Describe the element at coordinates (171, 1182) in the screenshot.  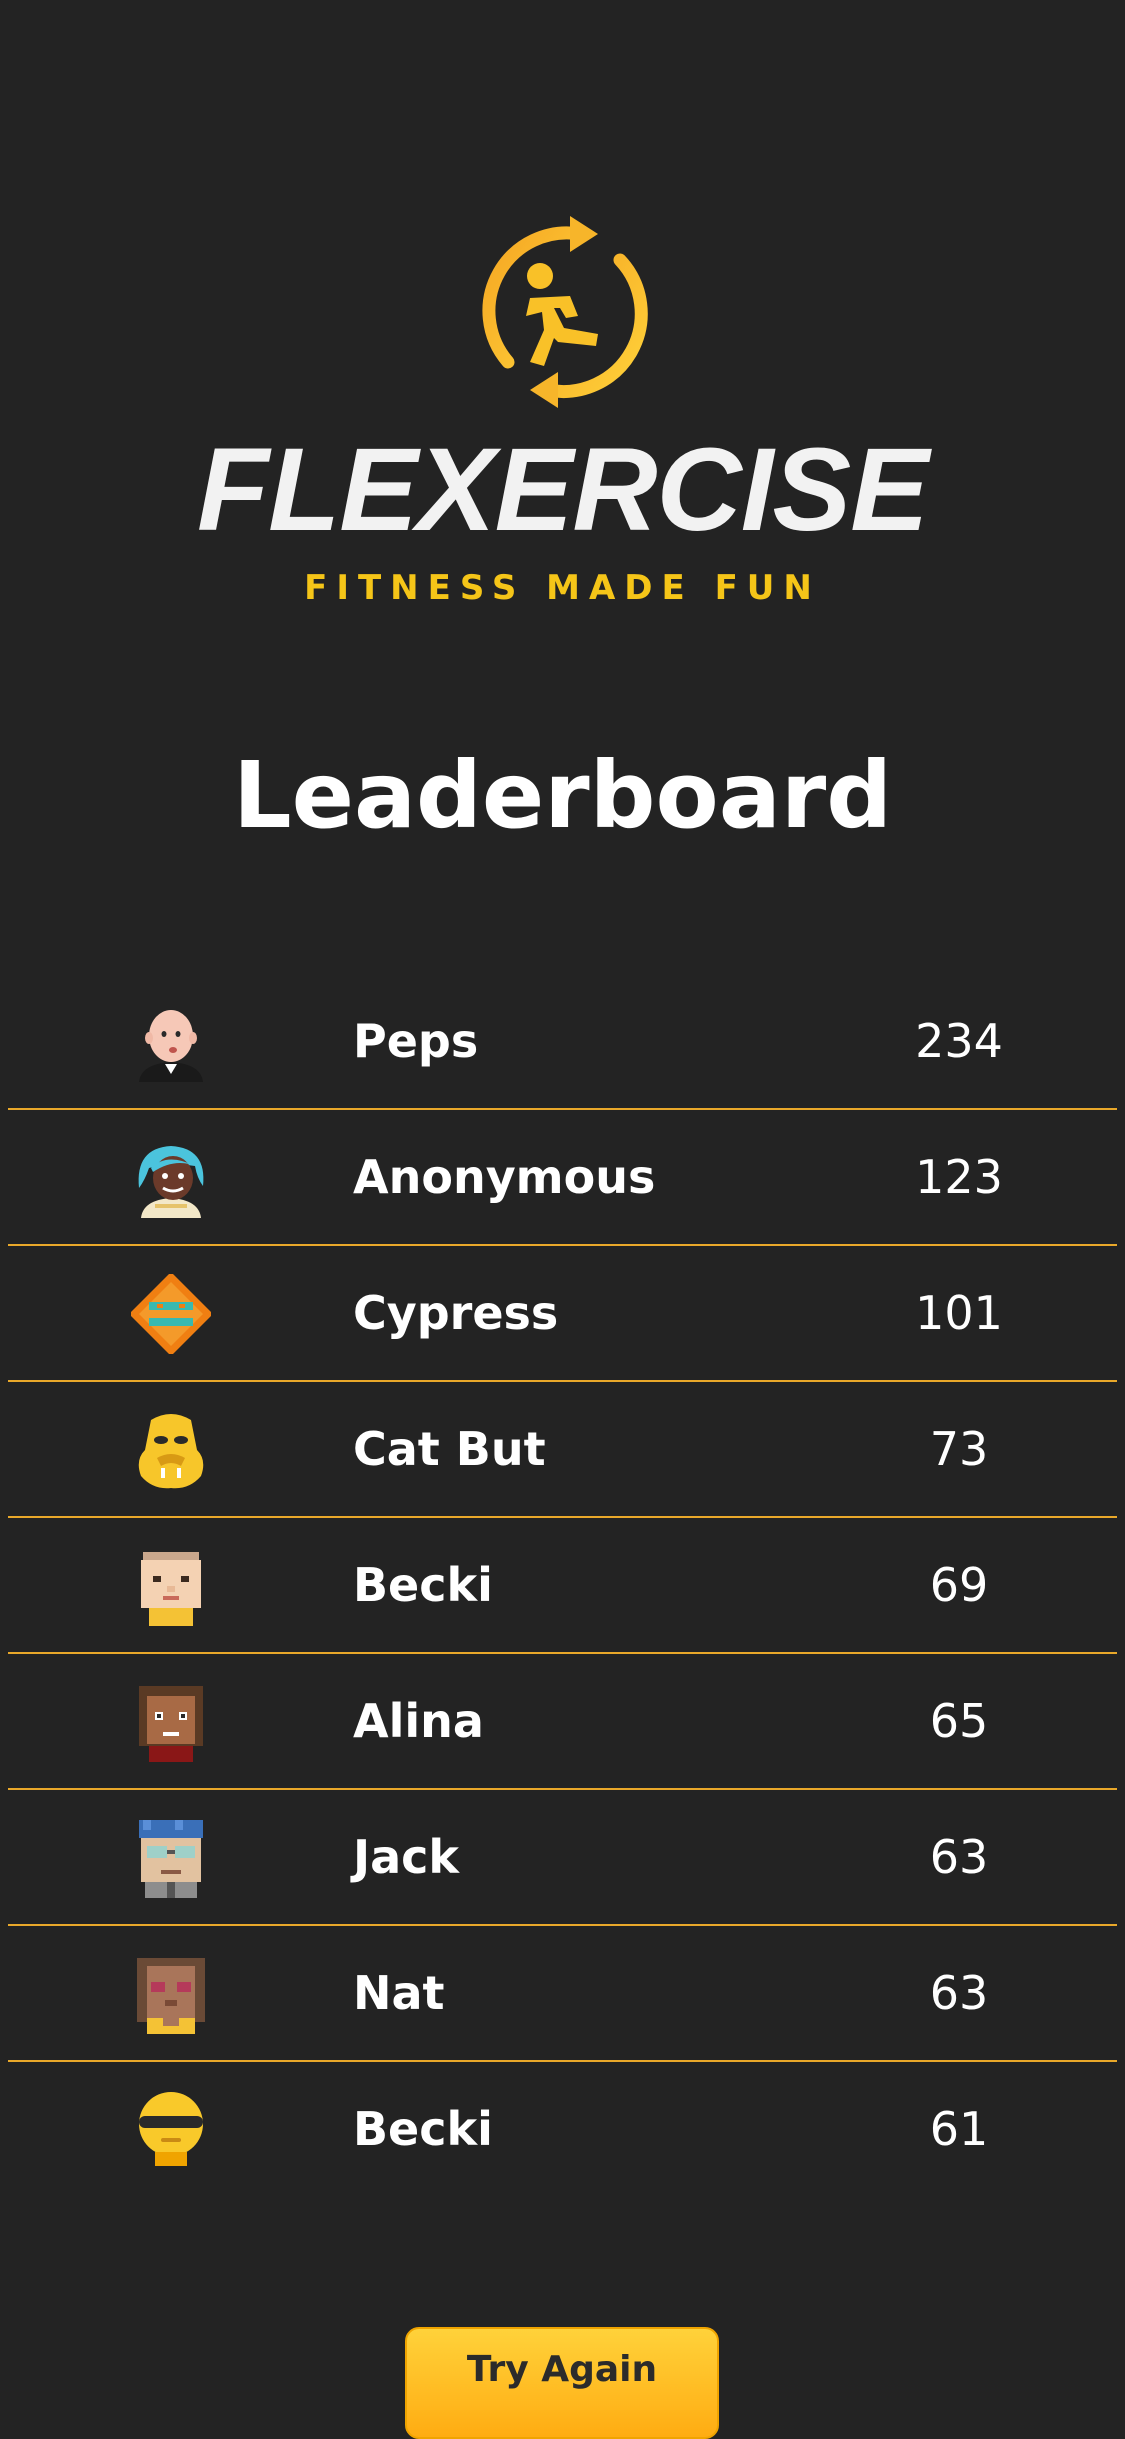
I see `blue-hair-avatar-icon` at that location.